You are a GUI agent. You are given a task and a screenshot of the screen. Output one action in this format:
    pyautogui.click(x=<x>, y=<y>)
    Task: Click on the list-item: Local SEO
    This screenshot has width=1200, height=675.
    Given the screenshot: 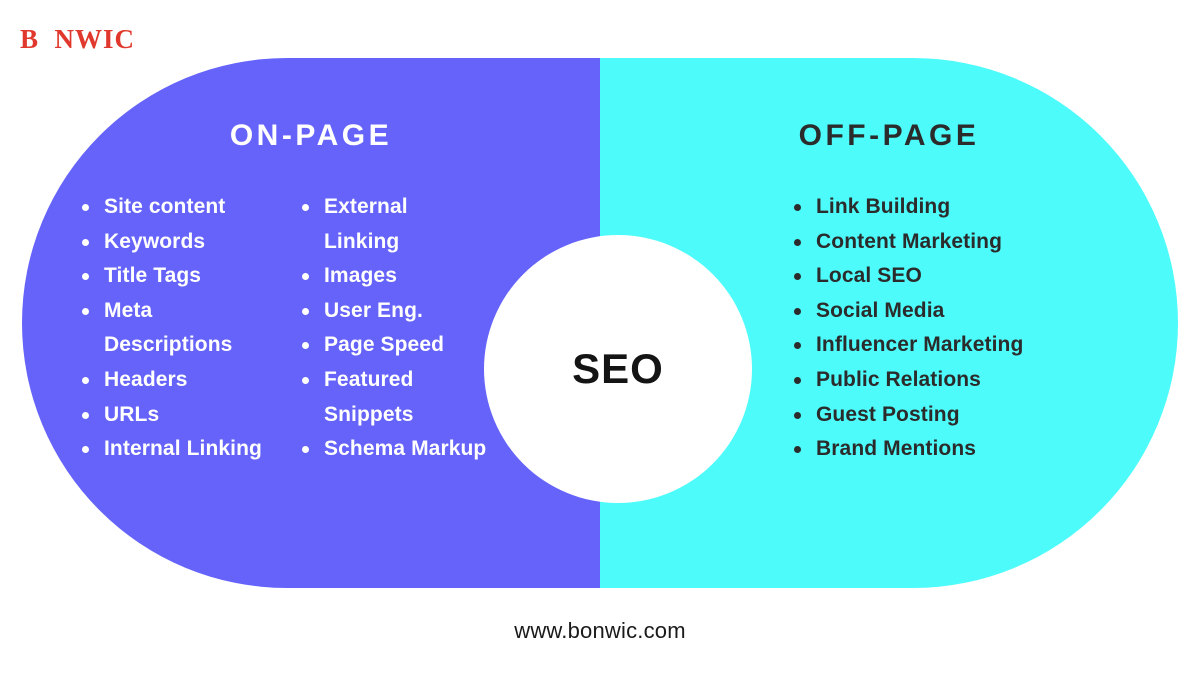 What is the action you would take?
    pyautogui.click(x=920, y=276)
    